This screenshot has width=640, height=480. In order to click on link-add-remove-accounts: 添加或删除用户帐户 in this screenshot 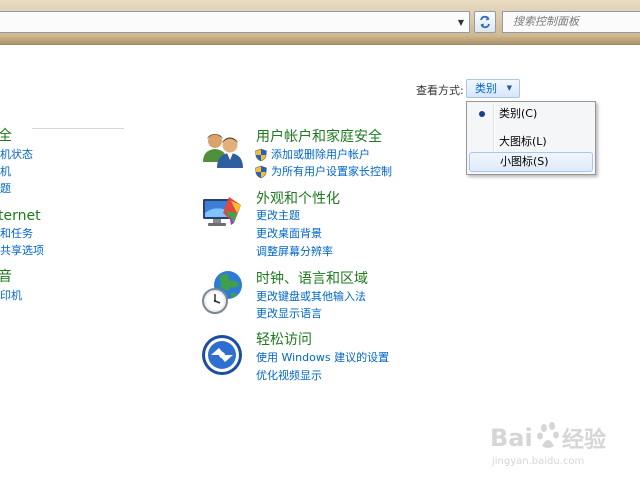, I will do `click(312, 155)`.